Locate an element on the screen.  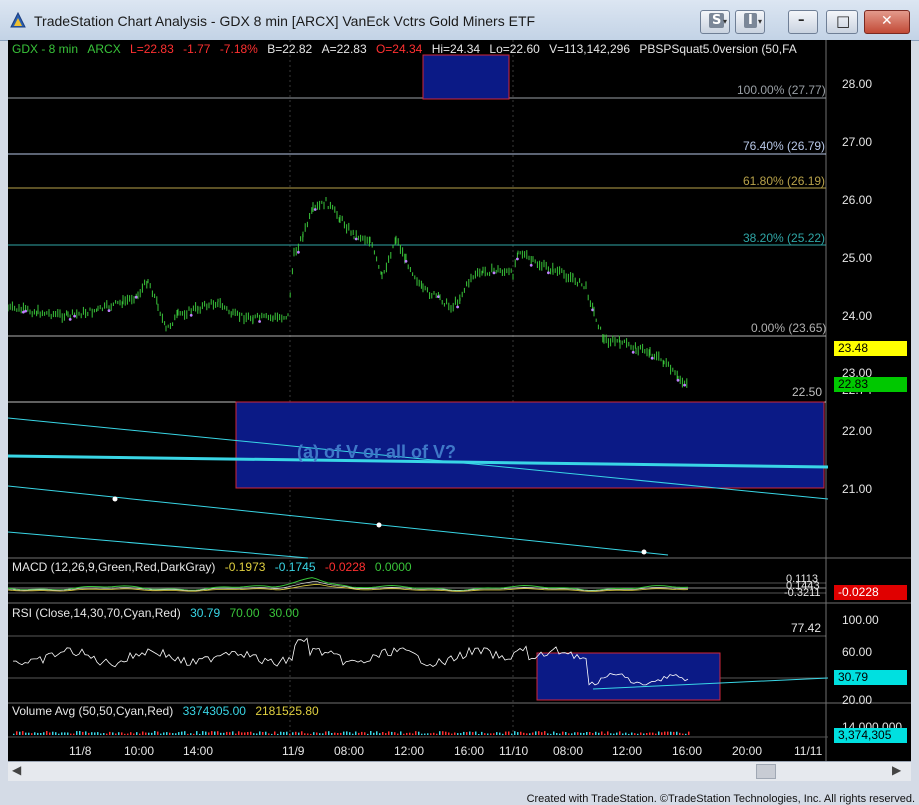
rsi-axis-tick: 77.42 is located at coordinates (806, 628).